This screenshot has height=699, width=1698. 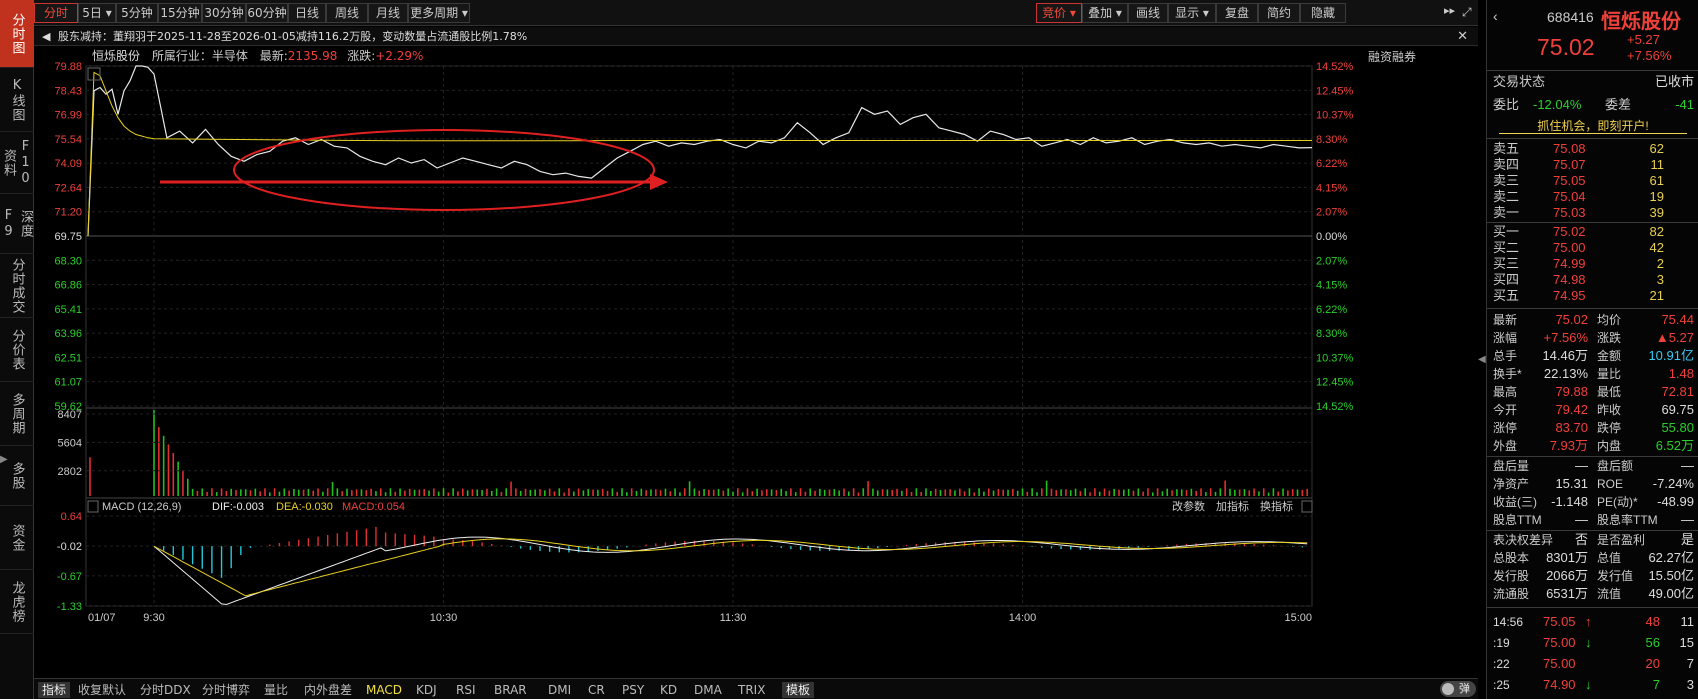 What do you see at coordinates (17, 224) in the screenshot?
I see `nav-item-3: 深度F9` at bounding box center [17, 224].